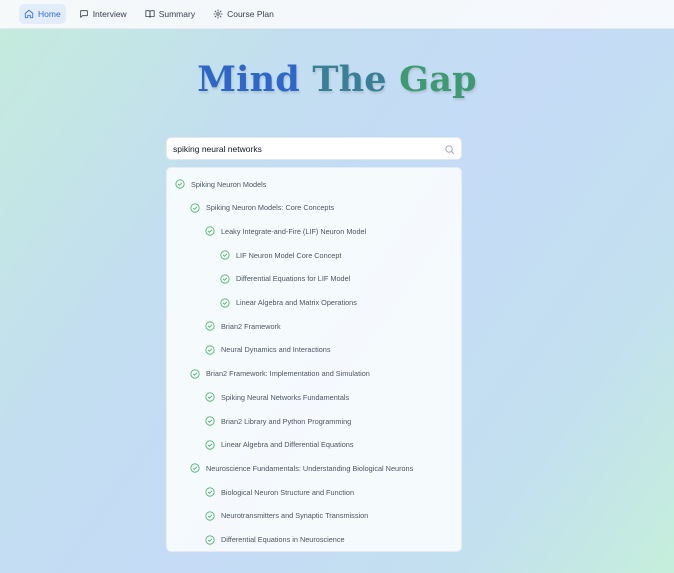 This screenshot has height=573, width=674. What do you see at coordinates (283, 539) in the screenshot?
I see `list-item-label: Differential Equations in Neuroscience` at bounding box center [283, 539].